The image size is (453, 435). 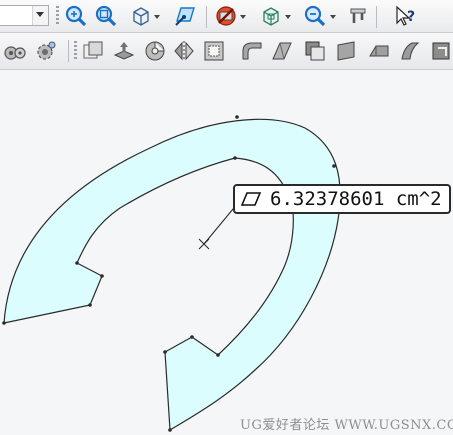 I want to click on mirror-icon, so click(x=184, y=51).